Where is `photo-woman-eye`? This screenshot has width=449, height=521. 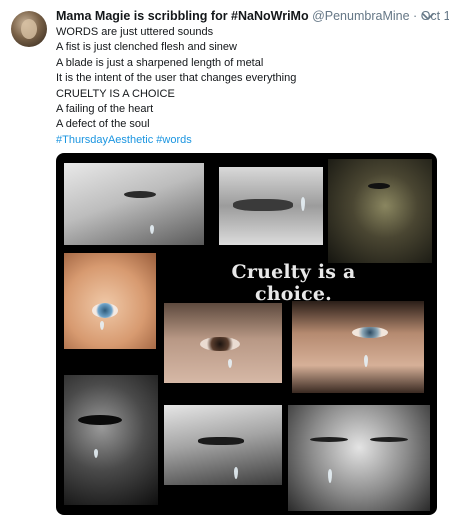 photo-woman-eye is located at coordinates (223, 343).